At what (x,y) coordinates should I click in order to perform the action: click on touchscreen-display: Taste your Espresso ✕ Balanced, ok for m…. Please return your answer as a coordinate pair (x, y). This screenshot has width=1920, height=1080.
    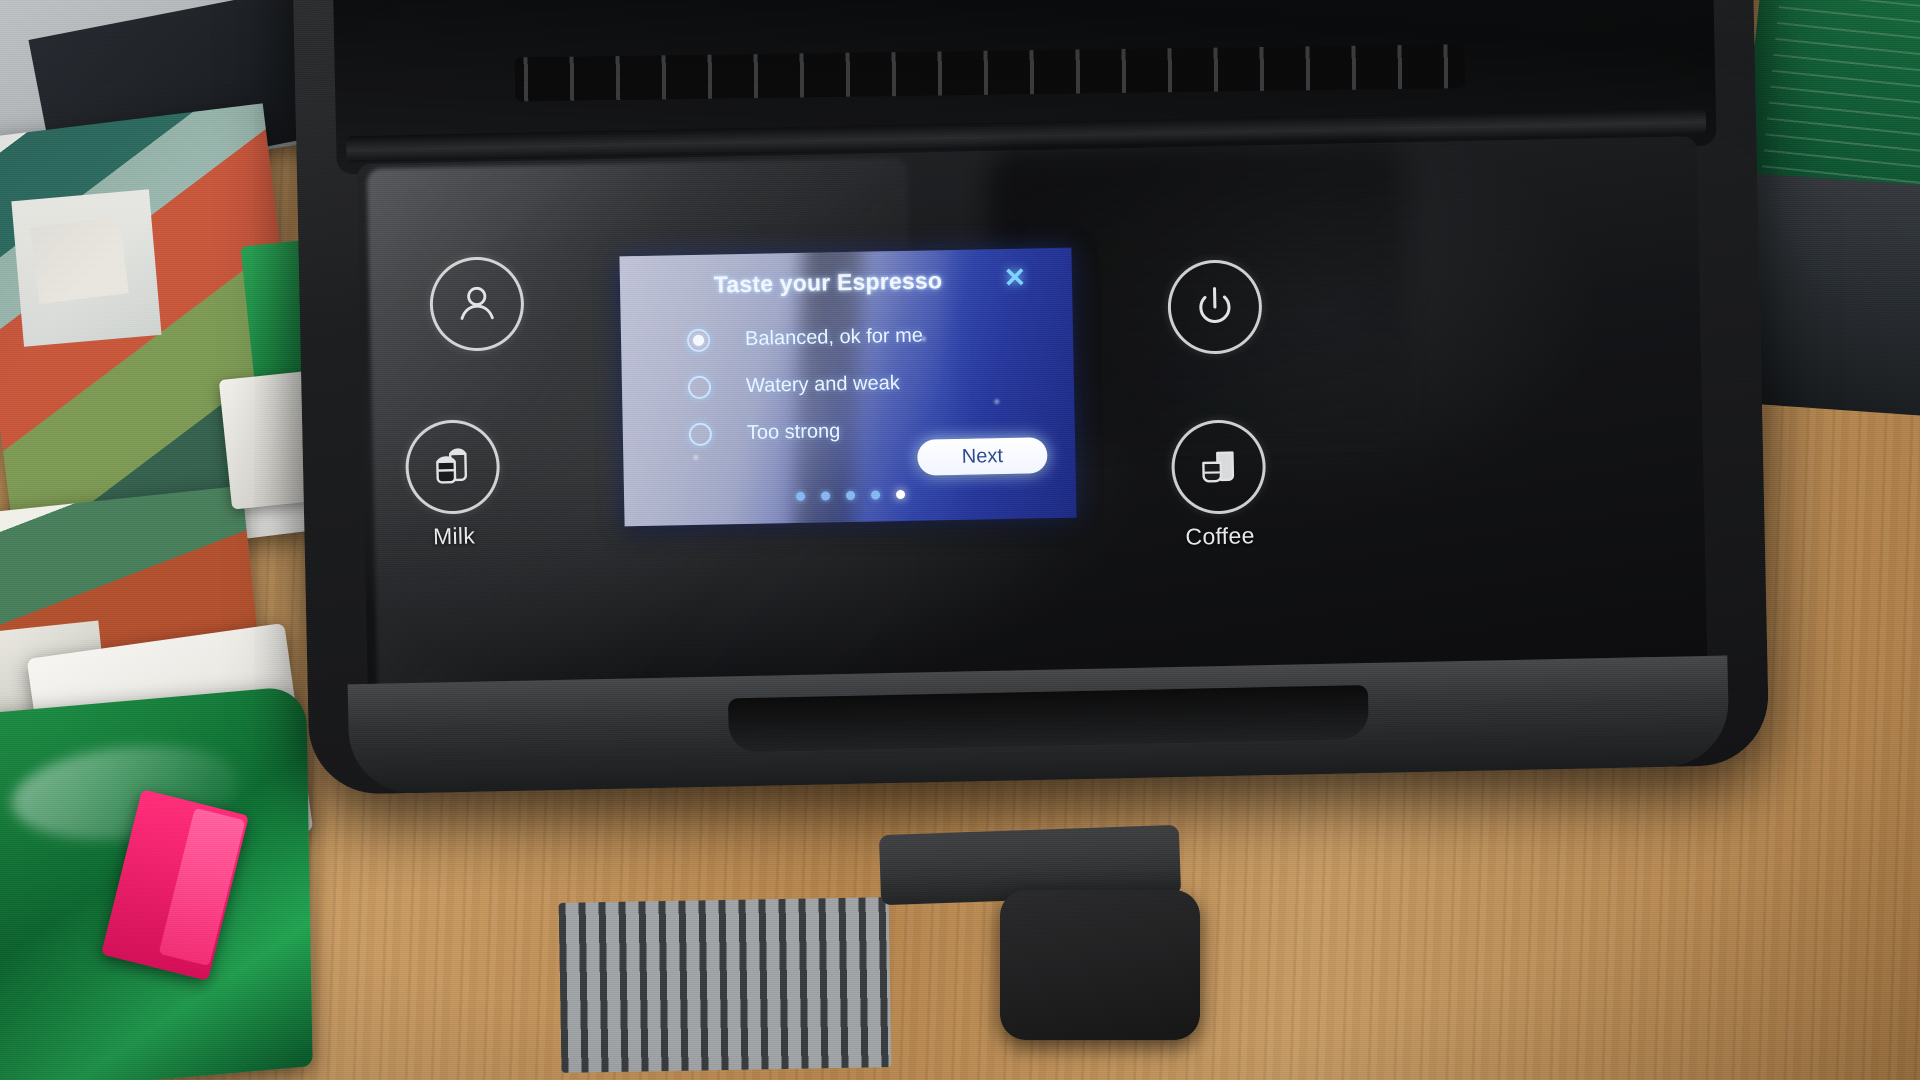
    Looking at the image, I should click on (848, 387).